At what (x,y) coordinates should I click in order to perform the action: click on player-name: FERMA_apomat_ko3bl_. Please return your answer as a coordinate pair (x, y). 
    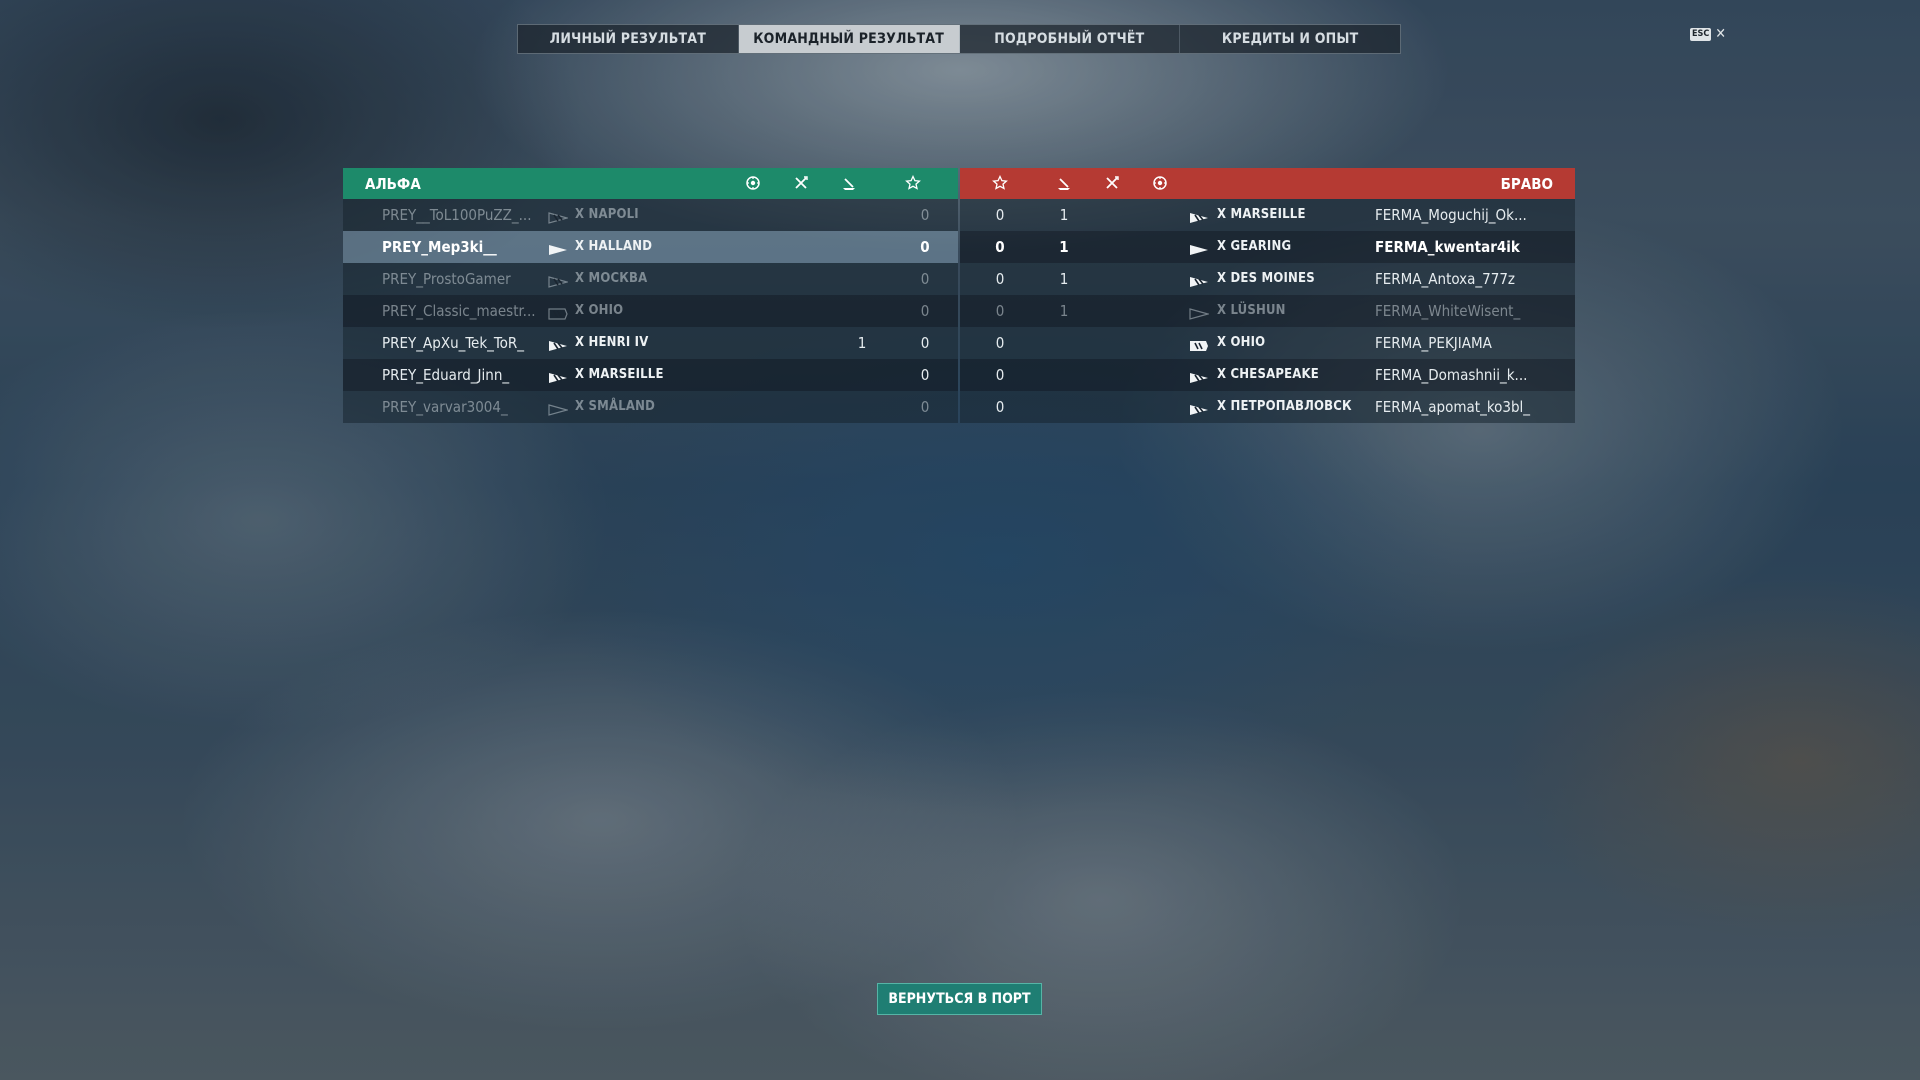
    Looking at the image, I should click on (1453, 407).